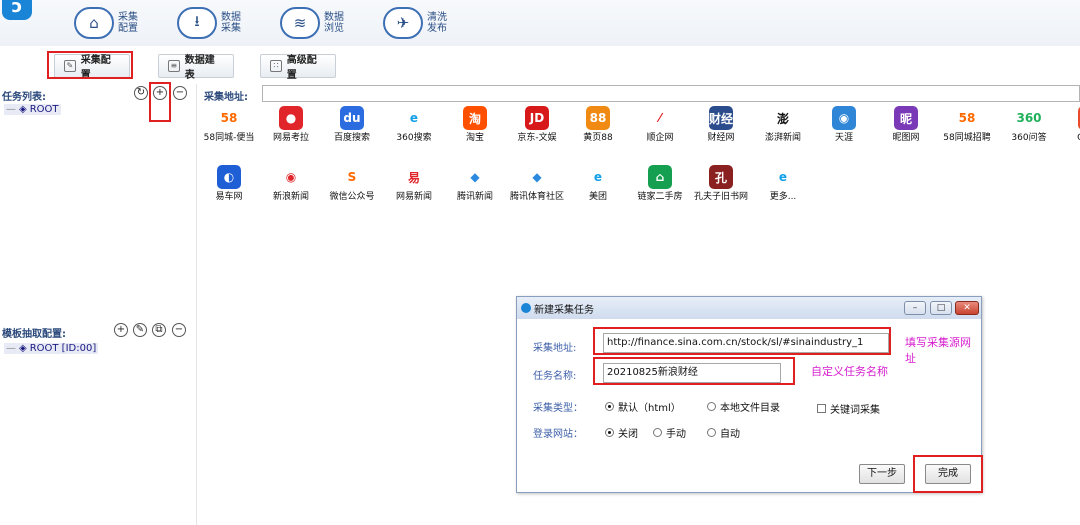 This screenshot has width=1080, height=525. What do you see at coordinates (967, 125) in the screenshot?
I see `site-shortcut: 58 58同城招聘` at bounding box center [967, 125].